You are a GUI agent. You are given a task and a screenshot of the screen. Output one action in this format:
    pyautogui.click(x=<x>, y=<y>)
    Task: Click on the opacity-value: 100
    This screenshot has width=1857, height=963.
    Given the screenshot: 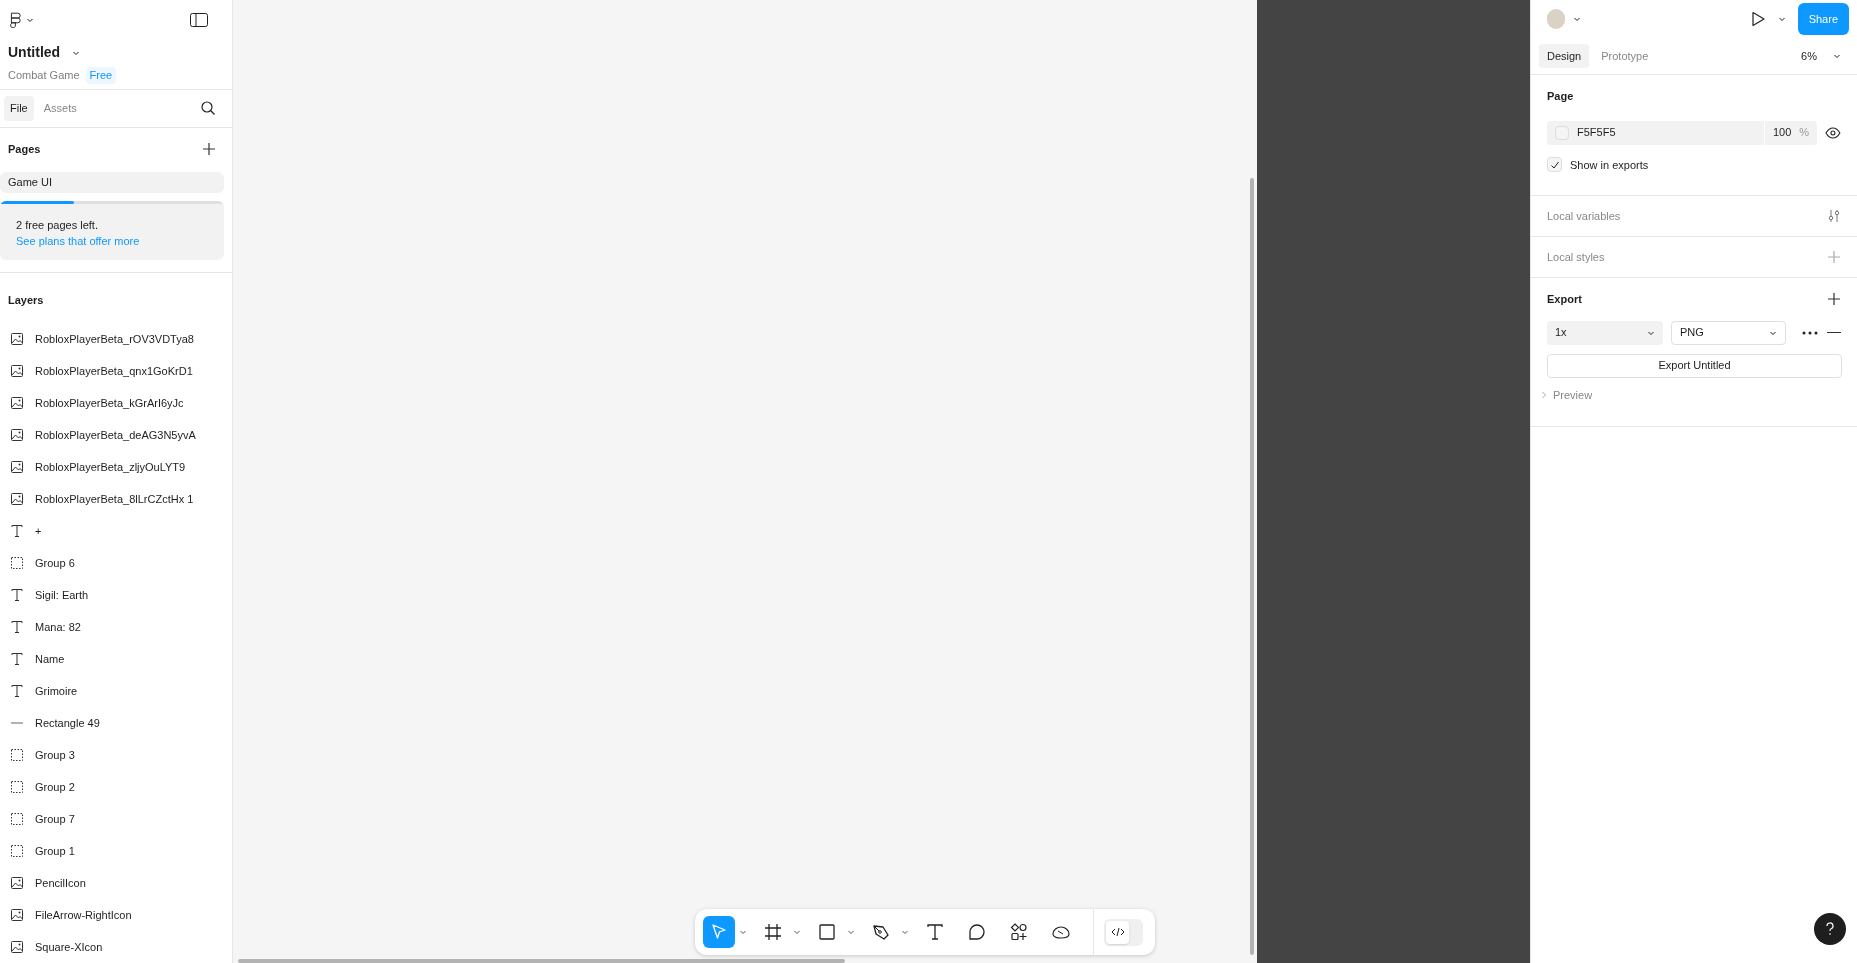 What is the action you would take?
    pyautogui.click(x=1782, y=133)
    